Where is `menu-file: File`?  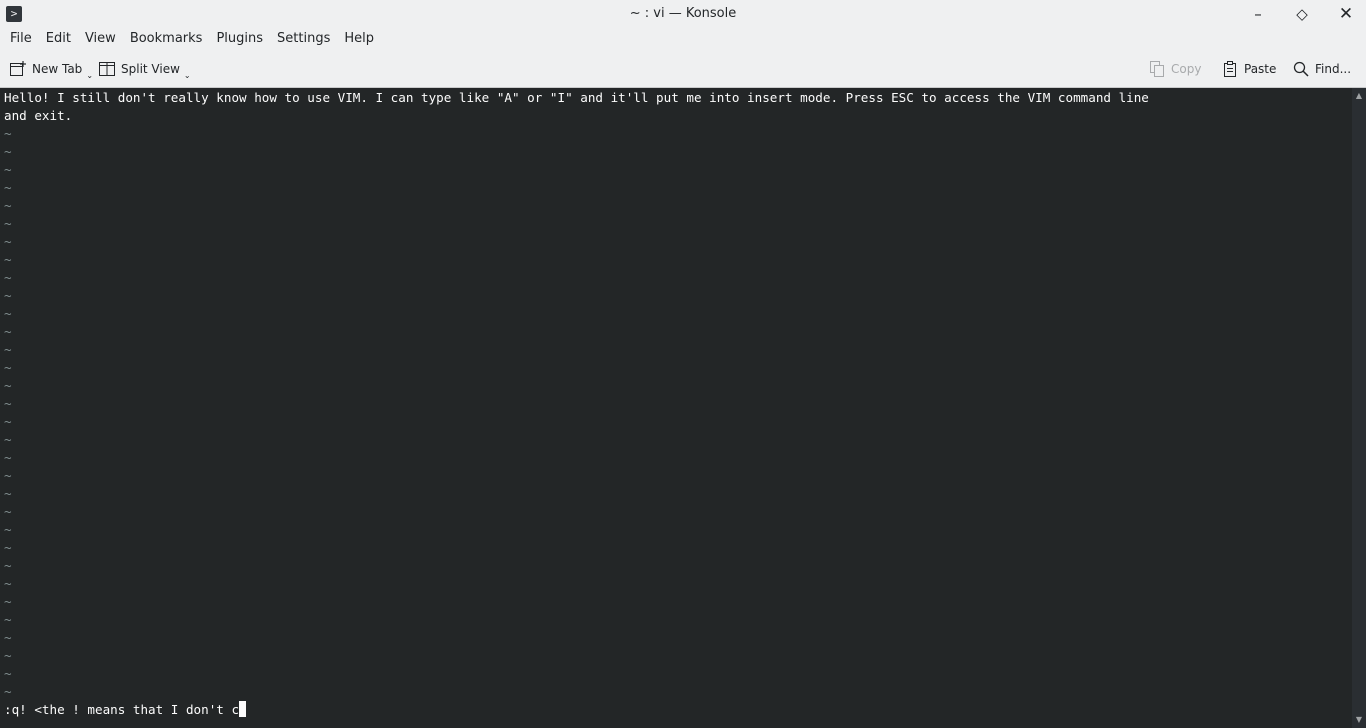
menu-file: File is located at coordinates (19, 39).